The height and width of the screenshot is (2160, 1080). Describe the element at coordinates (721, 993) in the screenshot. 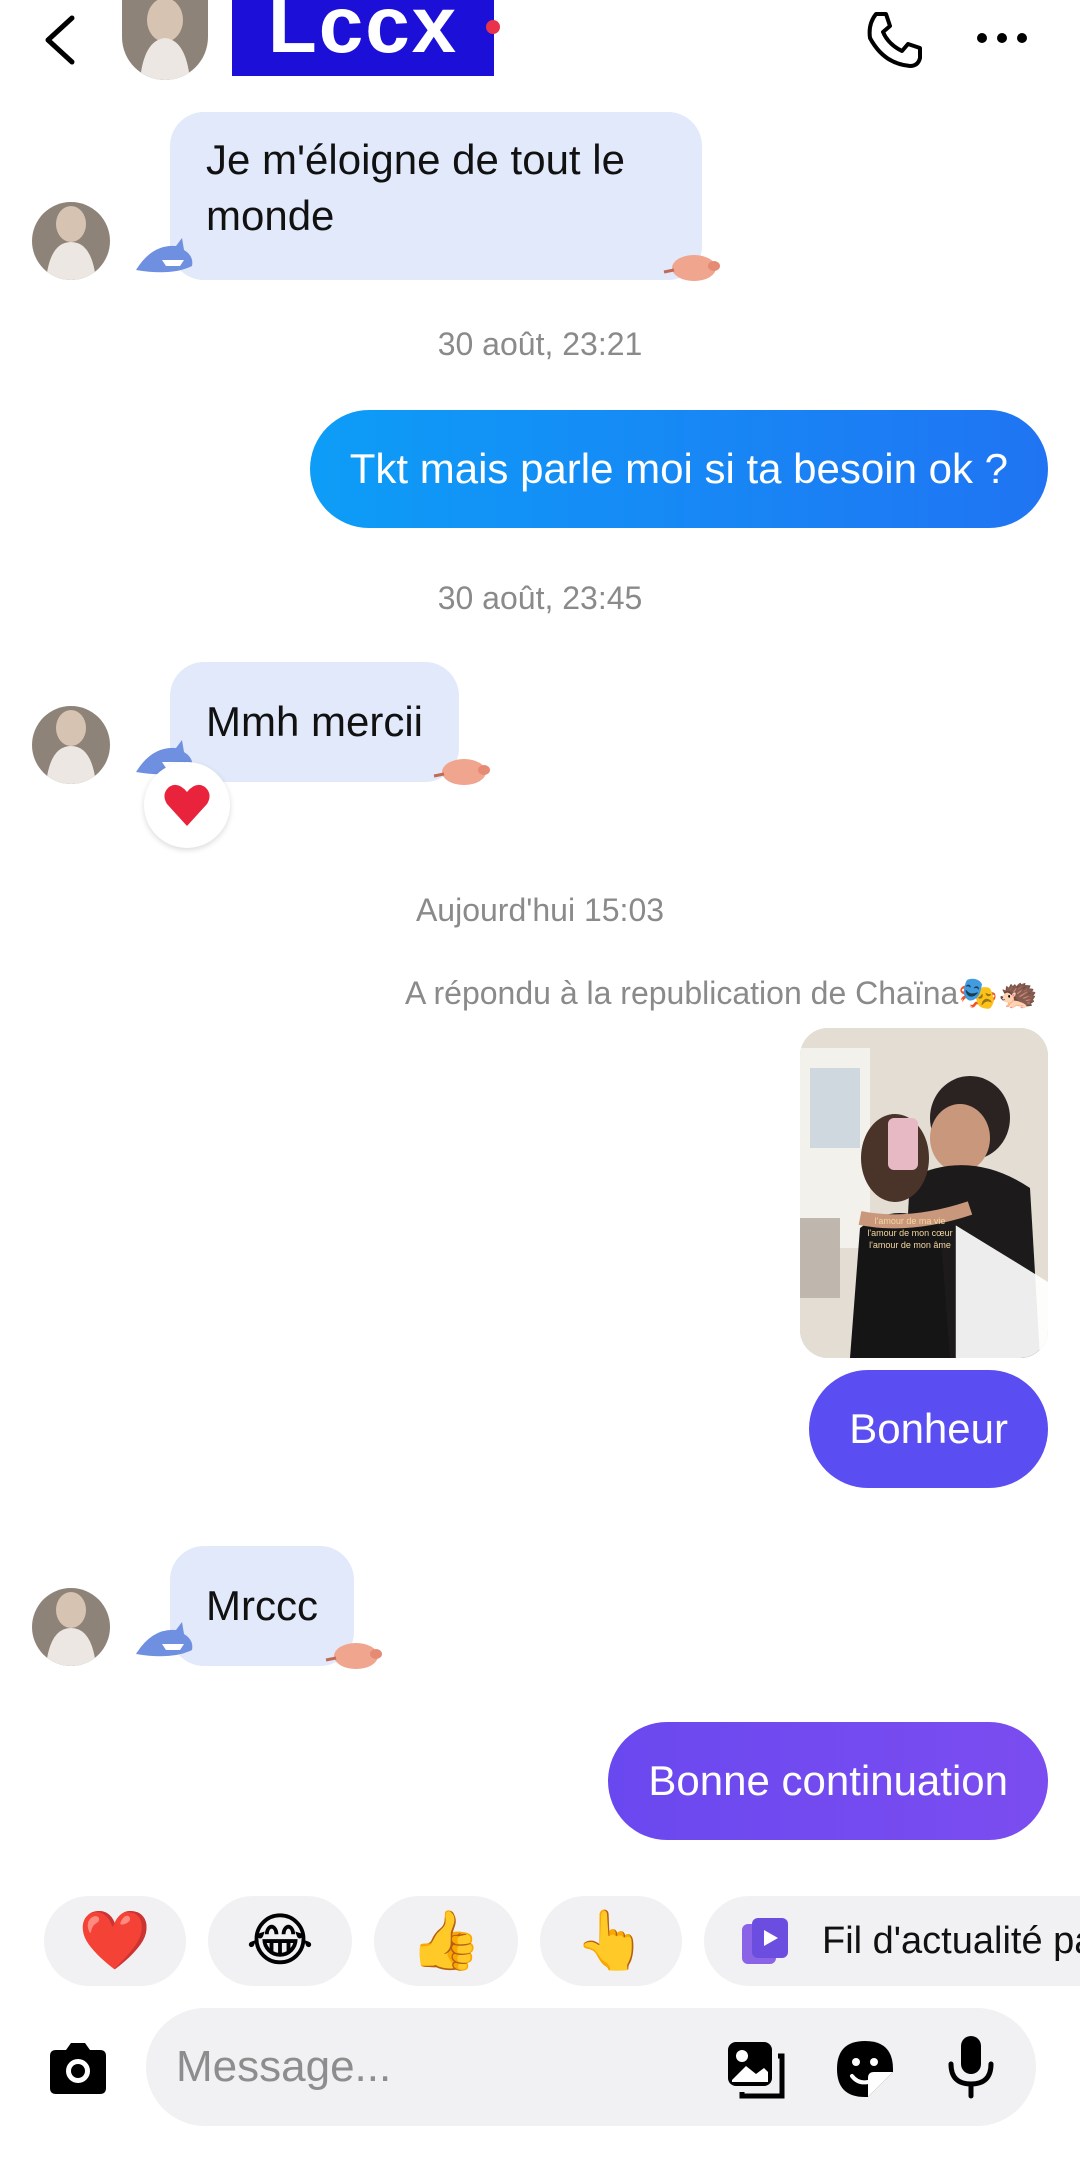

I see `reply-context-note: A répondu à la republication de Chaïna🎭🦔` at that location.